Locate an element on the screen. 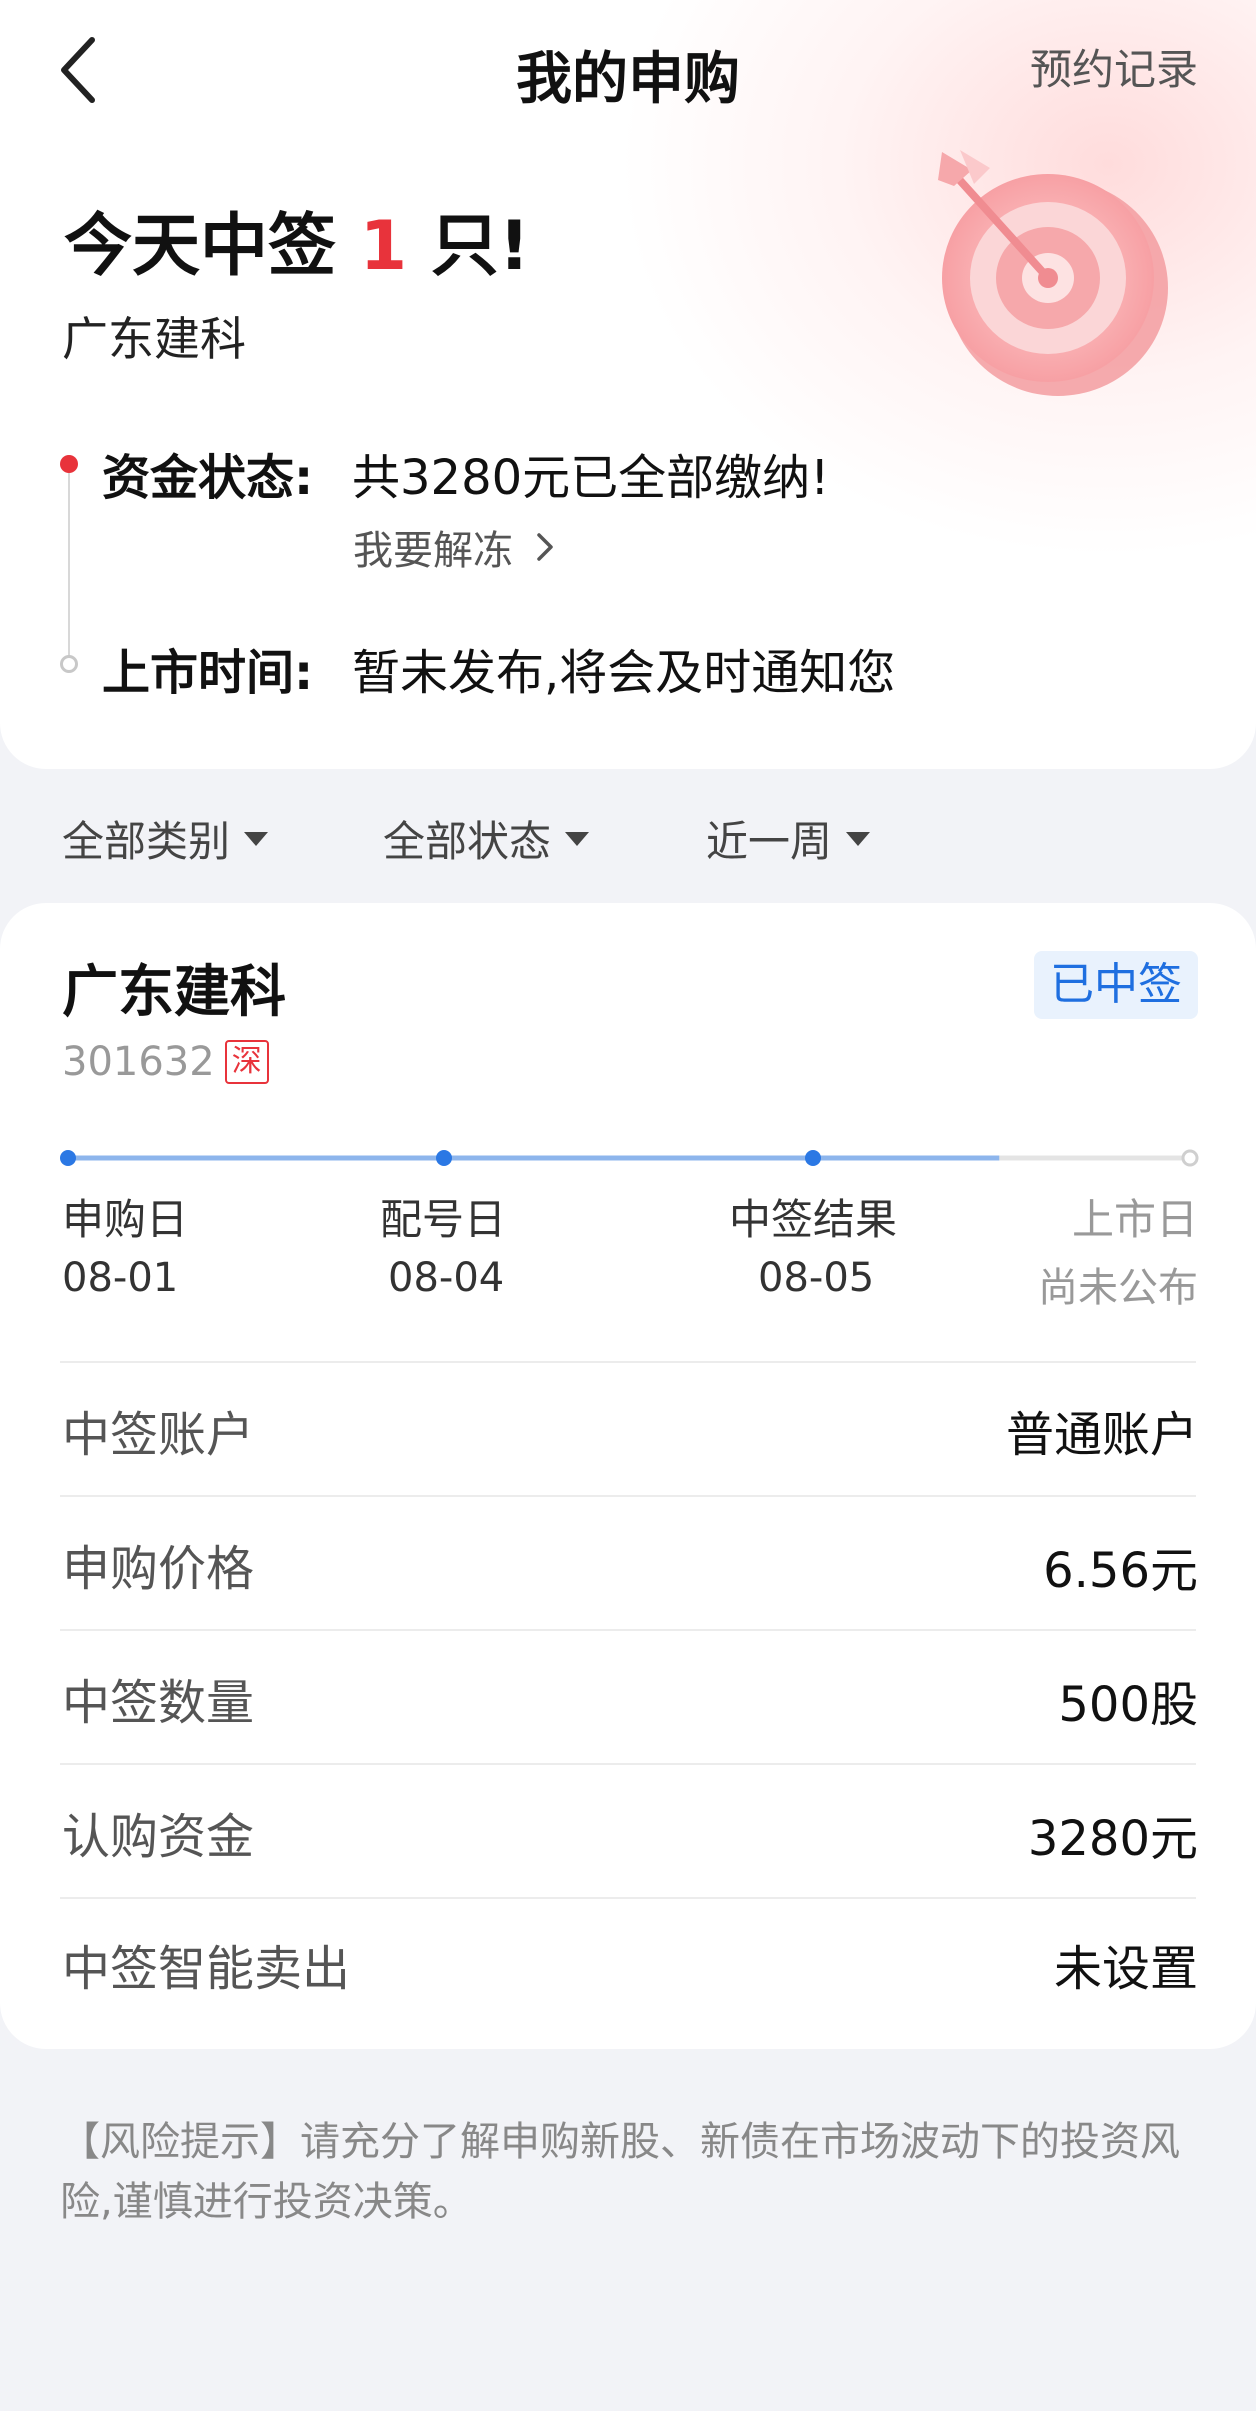 The height and width of the screenshot is (2411, 1256). listing-time-label: 上市时间: is located at coordinates (208, 673).